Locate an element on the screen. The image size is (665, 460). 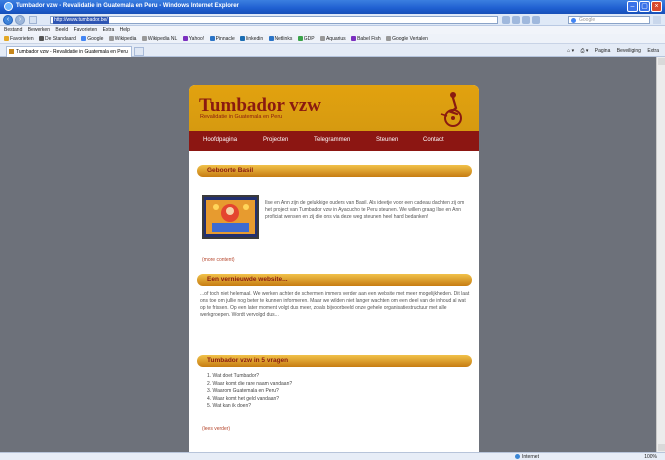
favorite-link: Google is located at coordinates (92, 38).